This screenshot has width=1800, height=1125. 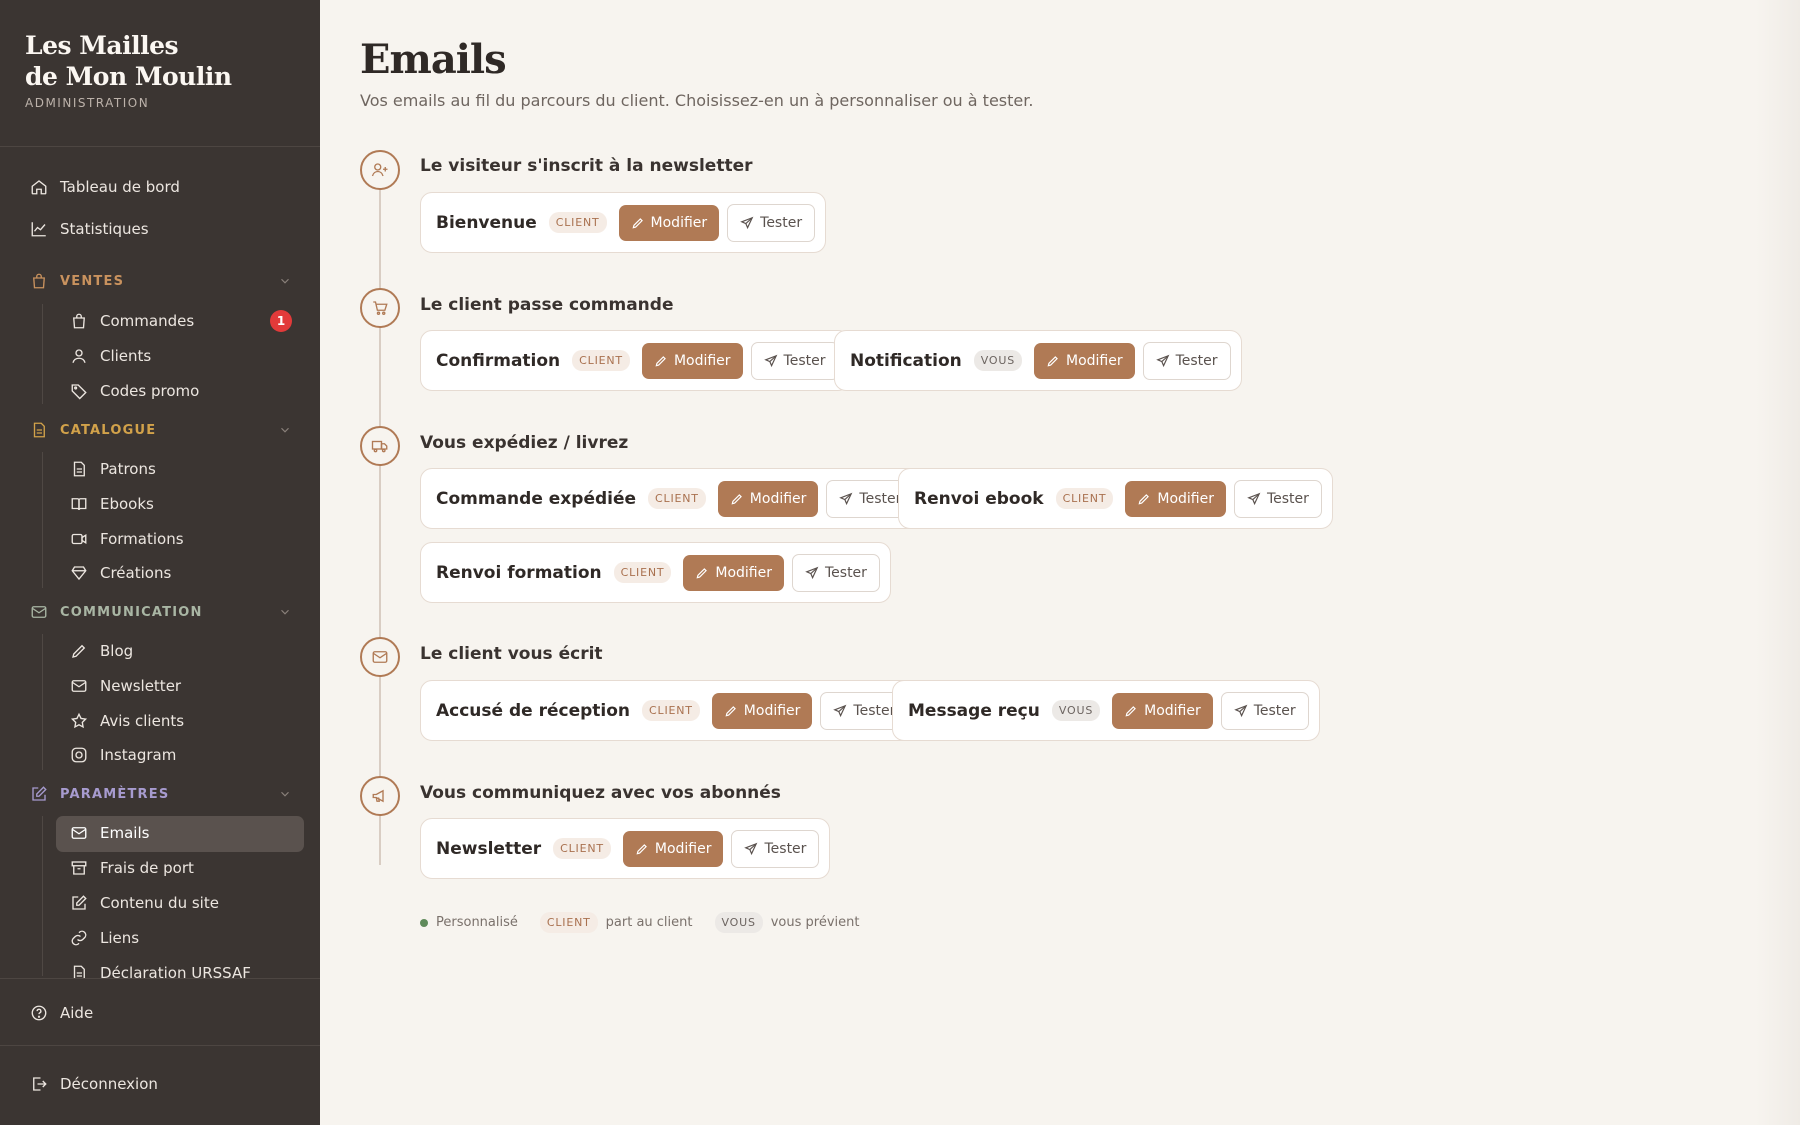 I want to click on nav-declaration-urssaf: Déclaration URSSAF, so click(x=185, y=967).